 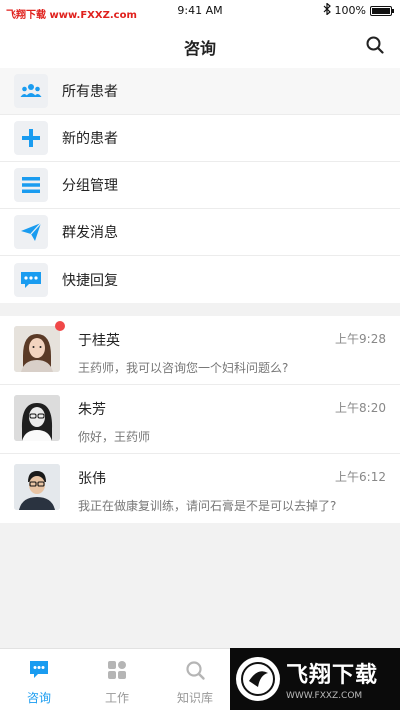 I want to click on tab-label: 知识库, so click(x=194, y=698).